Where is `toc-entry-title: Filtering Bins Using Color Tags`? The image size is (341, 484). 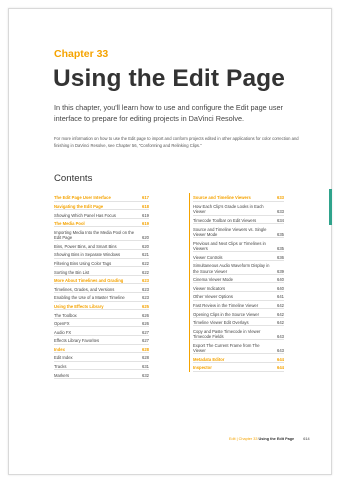
toc-entry-title: Filtering Bins Using Color Tags is located at coordinates (83, 263).